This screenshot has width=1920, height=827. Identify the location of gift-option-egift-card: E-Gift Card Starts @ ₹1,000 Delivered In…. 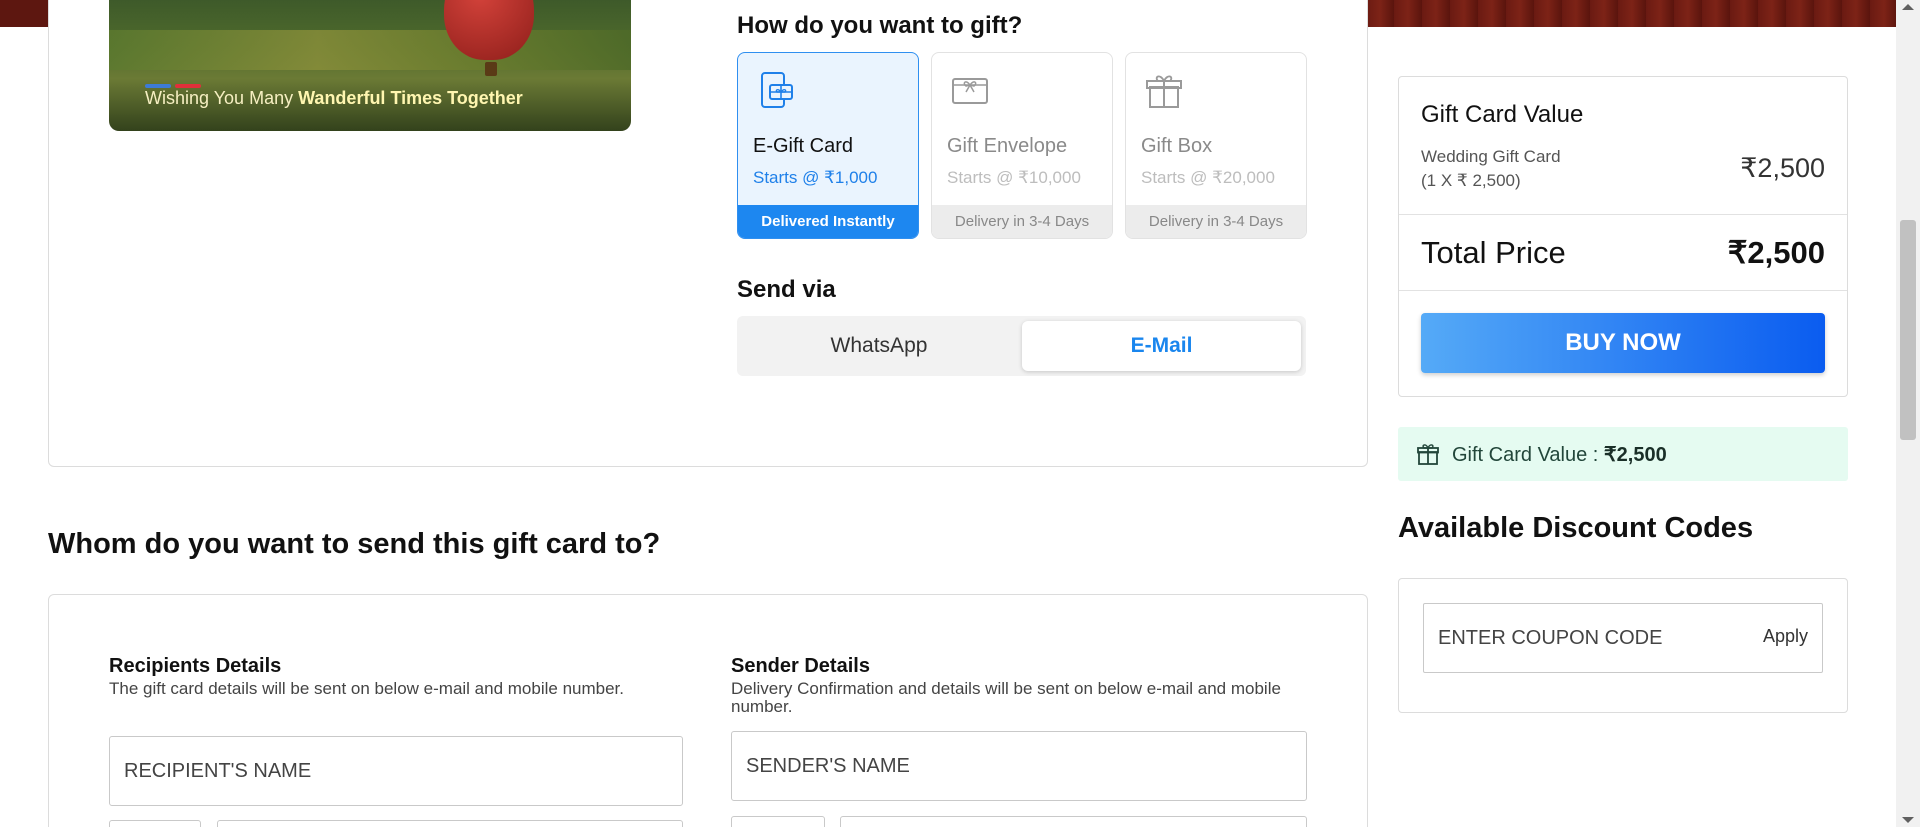
(828, 145).